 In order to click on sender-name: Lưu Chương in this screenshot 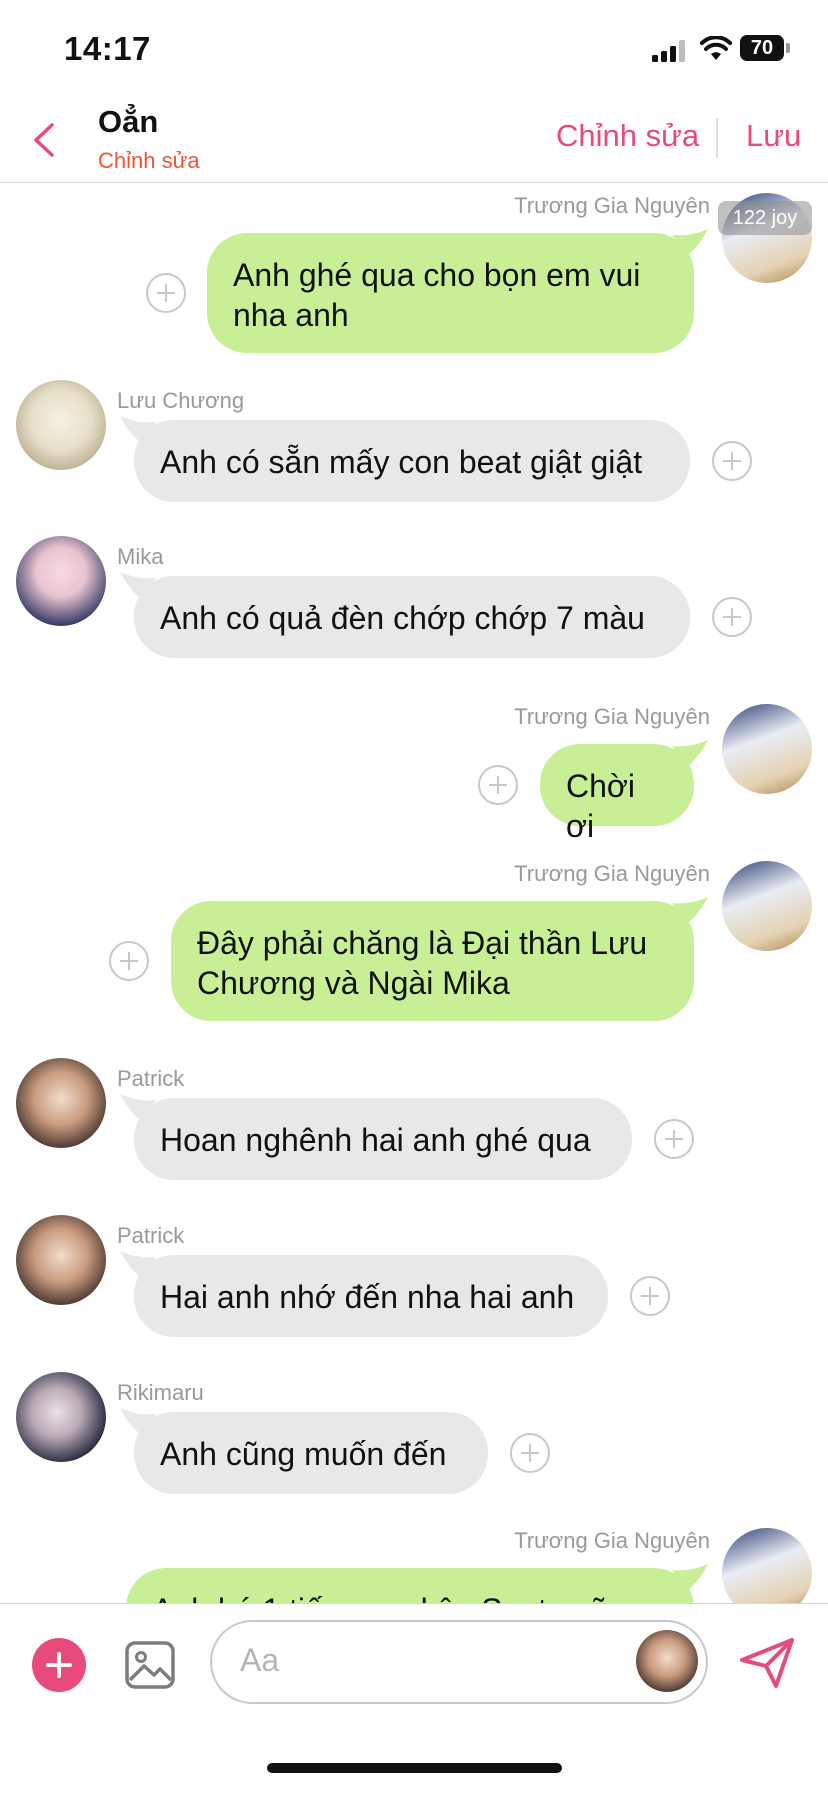, I will do `click(181, 400)`.